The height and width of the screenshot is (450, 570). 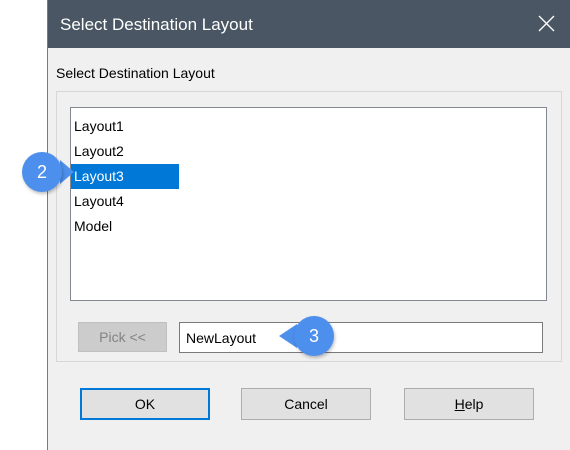 I want to click on ok-button: OK, so click(x=145, y=404).